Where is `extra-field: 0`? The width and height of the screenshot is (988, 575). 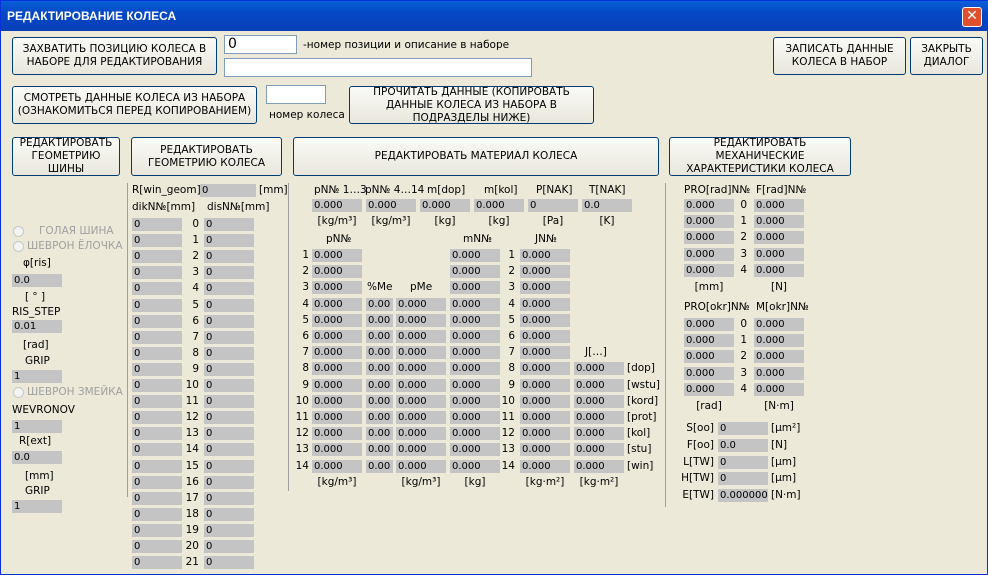 extra-field: 0 is located at coordinates (743, 462).